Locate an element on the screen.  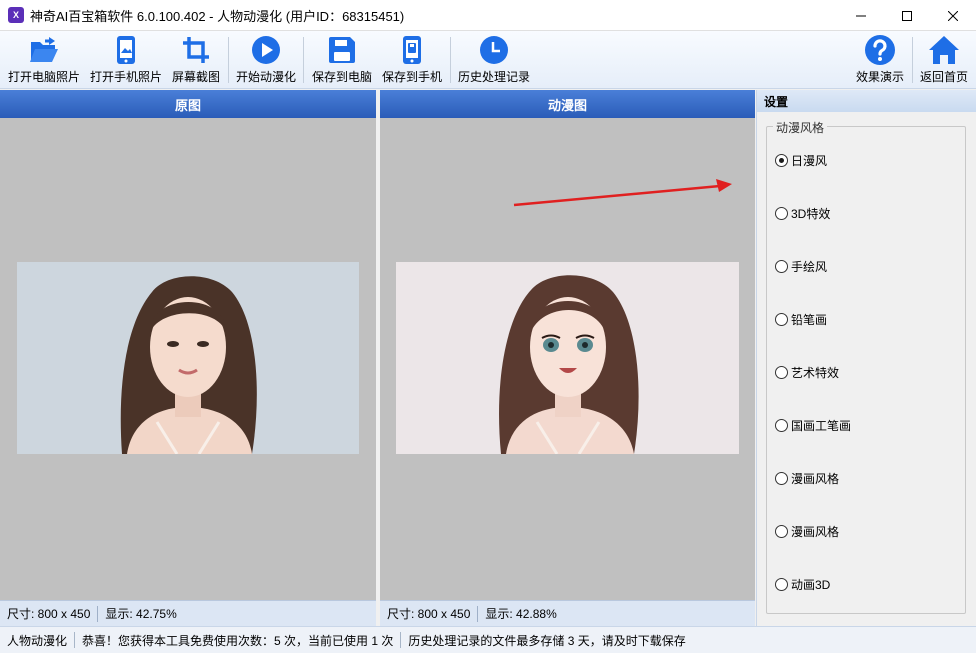
style-option-comic-2: 漫画风格 is located at coordinates (807, 531).